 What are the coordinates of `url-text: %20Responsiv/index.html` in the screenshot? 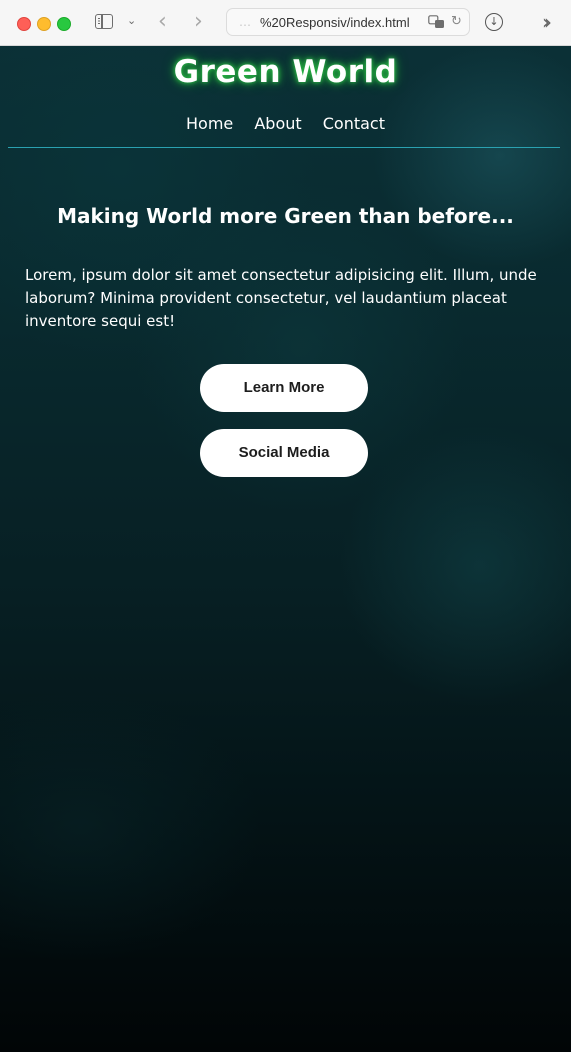 It's located at (335, 22).